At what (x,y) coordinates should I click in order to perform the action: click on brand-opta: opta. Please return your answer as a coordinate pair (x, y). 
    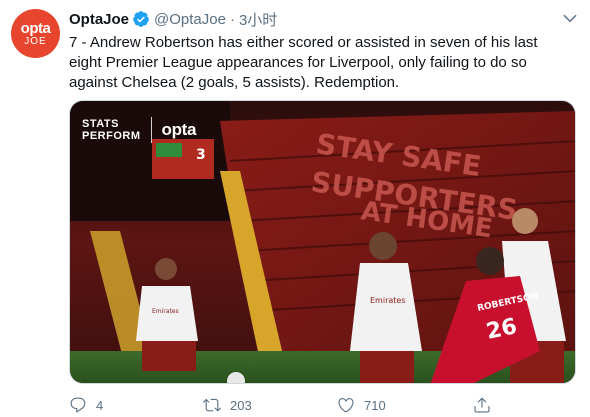
    Looking at the image, I should click on (179, 129).